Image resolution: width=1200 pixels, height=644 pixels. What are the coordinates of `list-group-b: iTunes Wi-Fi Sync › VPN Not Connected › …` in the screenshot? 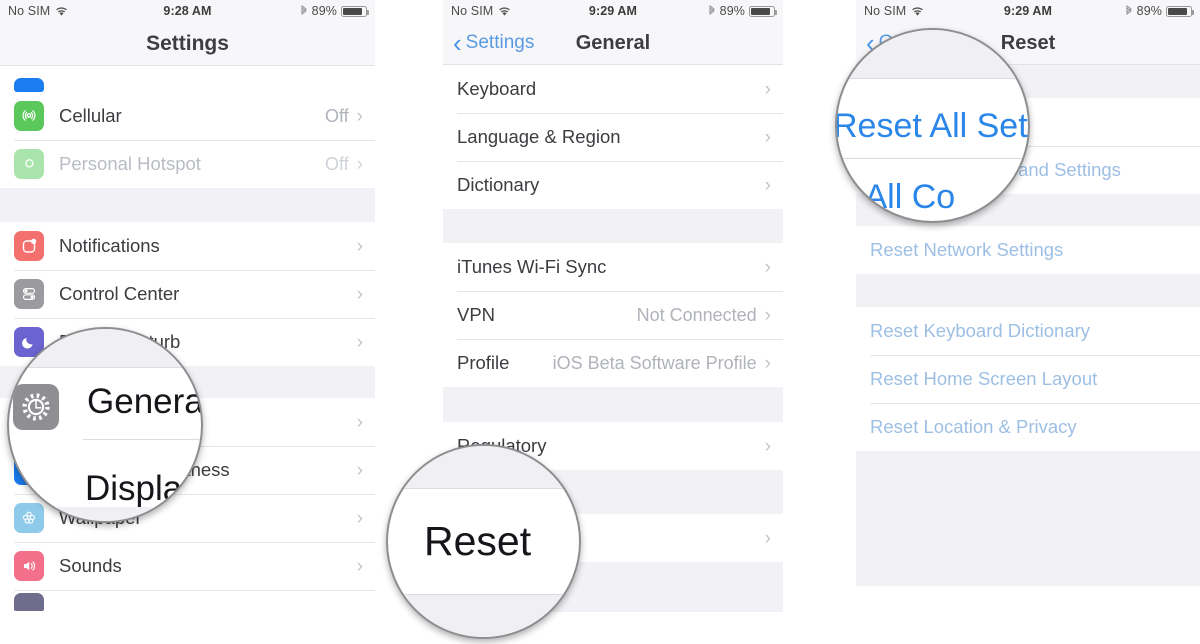 It's located at (613, 315).